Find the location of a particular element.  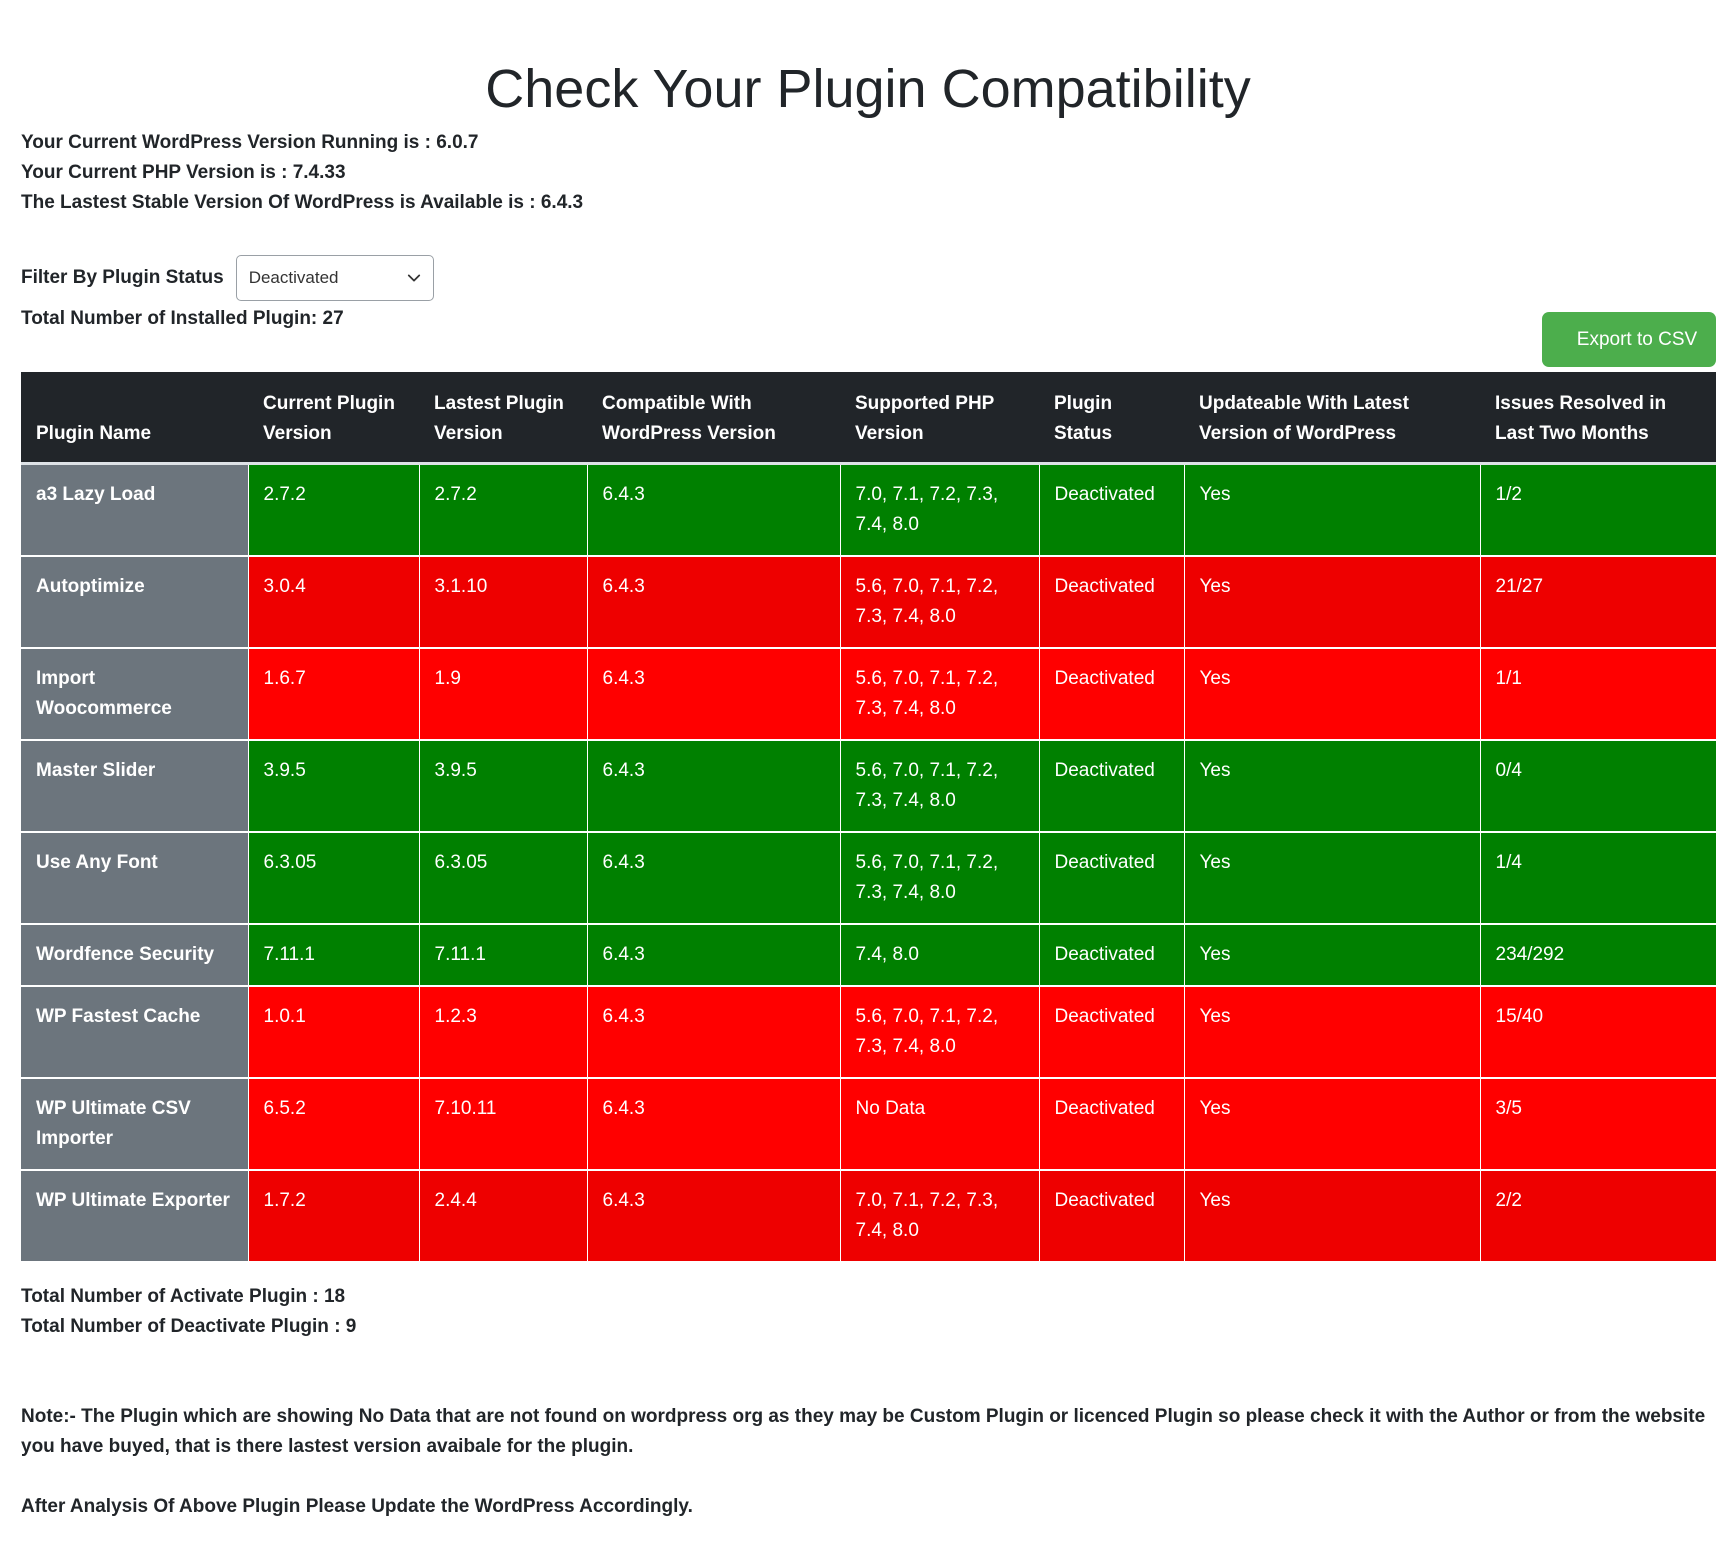

col-compatible-wp-header: Compatible With WordPress Version is located at coordinates (713, 418).